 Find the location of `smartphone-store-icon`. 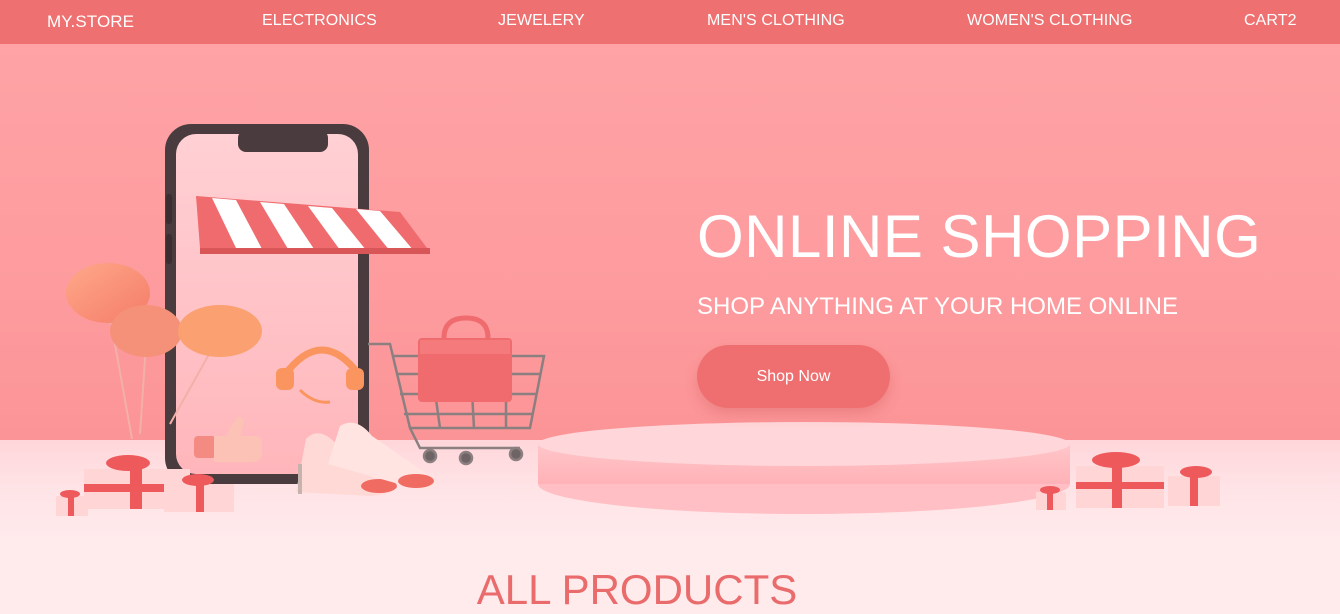

smartphone-store-icon is located at coordinates (267, 304).